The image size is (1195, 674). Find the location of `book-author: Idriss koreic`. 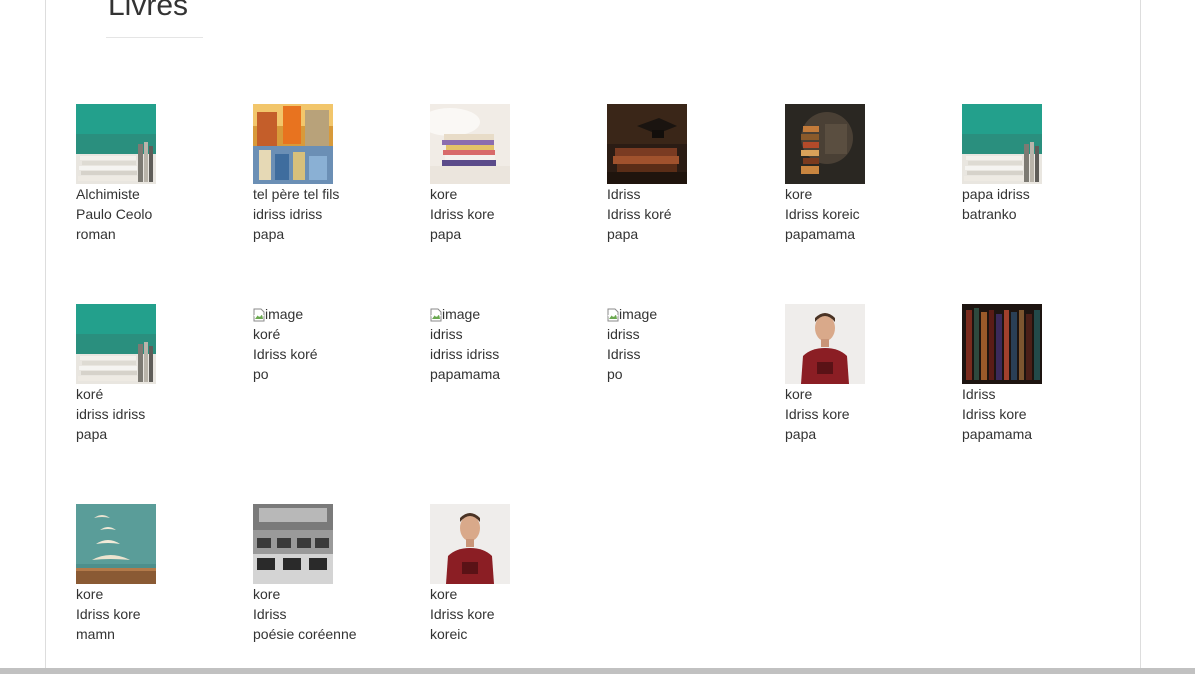

book-author: Idriss koreic is located at coordinates (822, 214).